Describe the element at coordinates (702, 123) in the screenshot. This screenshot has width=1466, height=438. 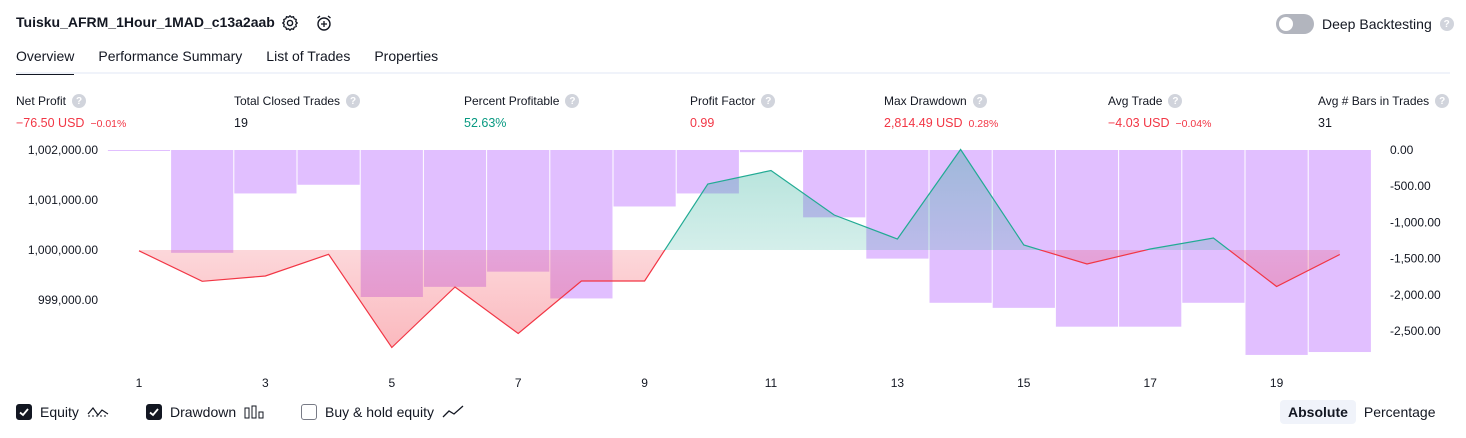
I see `metric-value: 0.99` at that location.